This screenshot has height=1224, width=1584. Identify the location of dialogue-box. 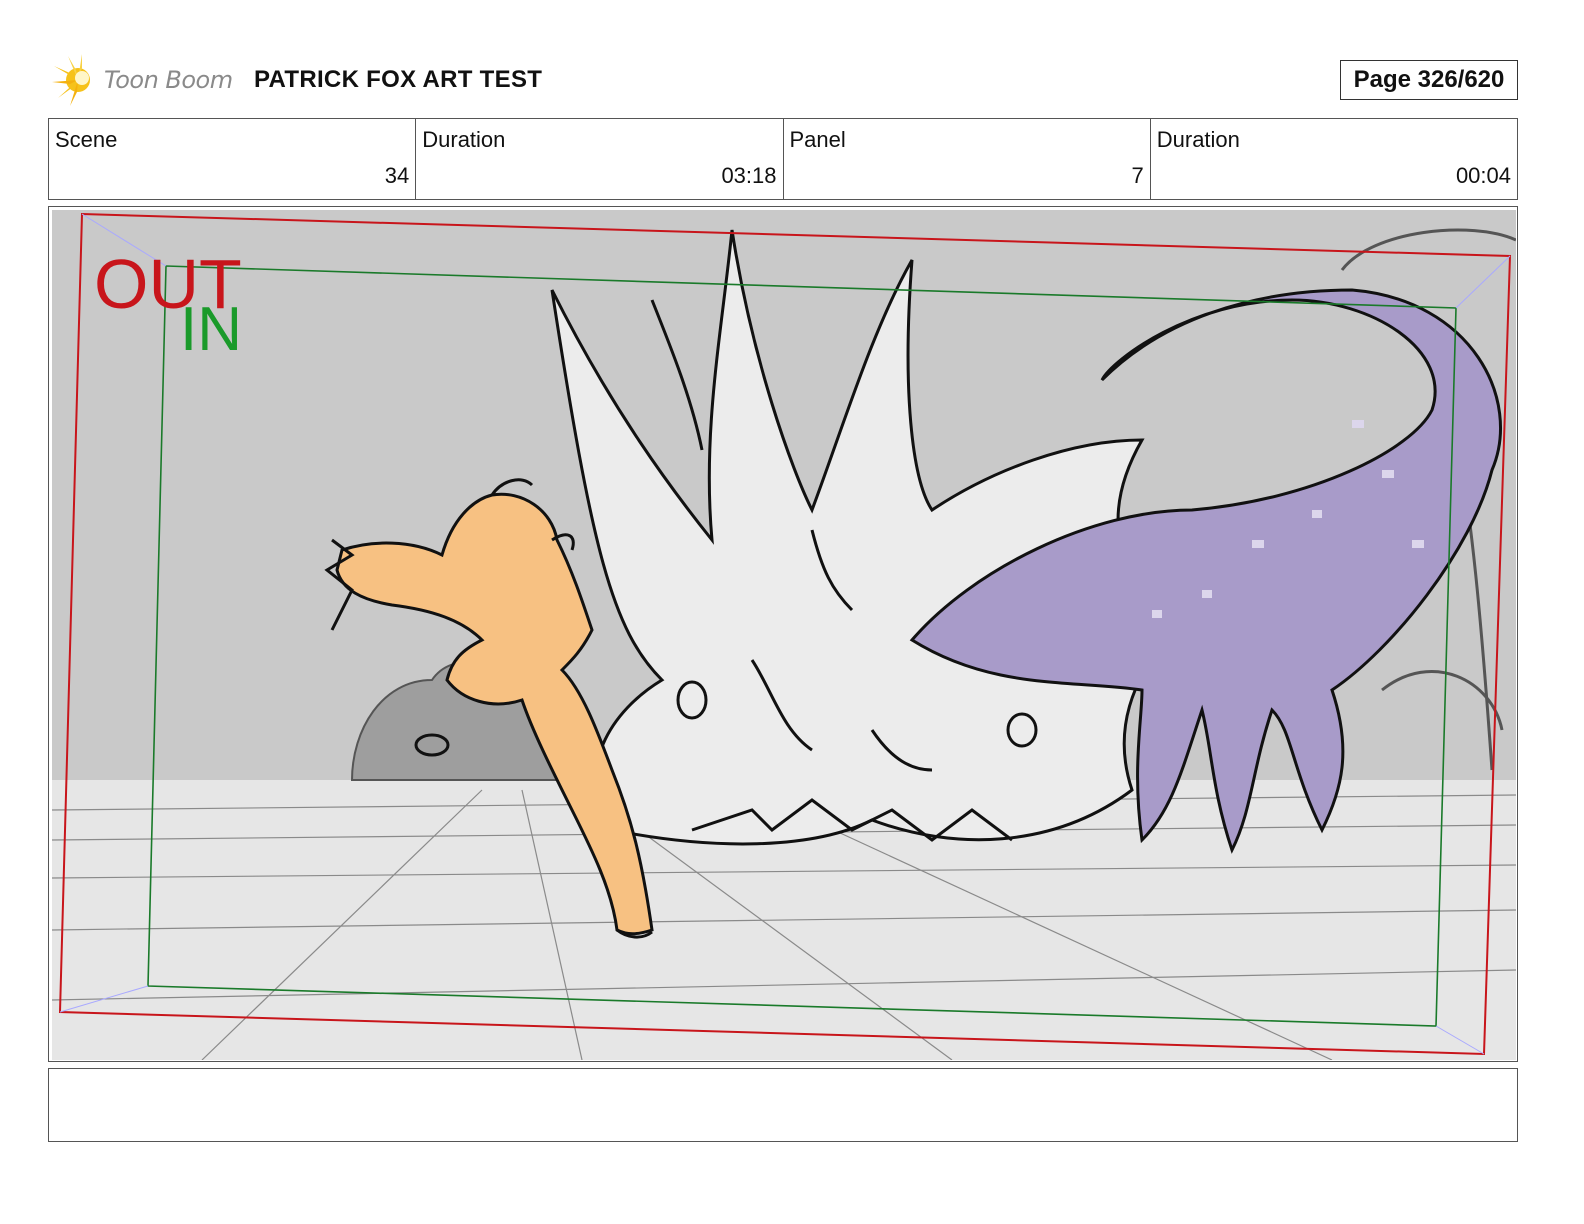
(783, 1105).